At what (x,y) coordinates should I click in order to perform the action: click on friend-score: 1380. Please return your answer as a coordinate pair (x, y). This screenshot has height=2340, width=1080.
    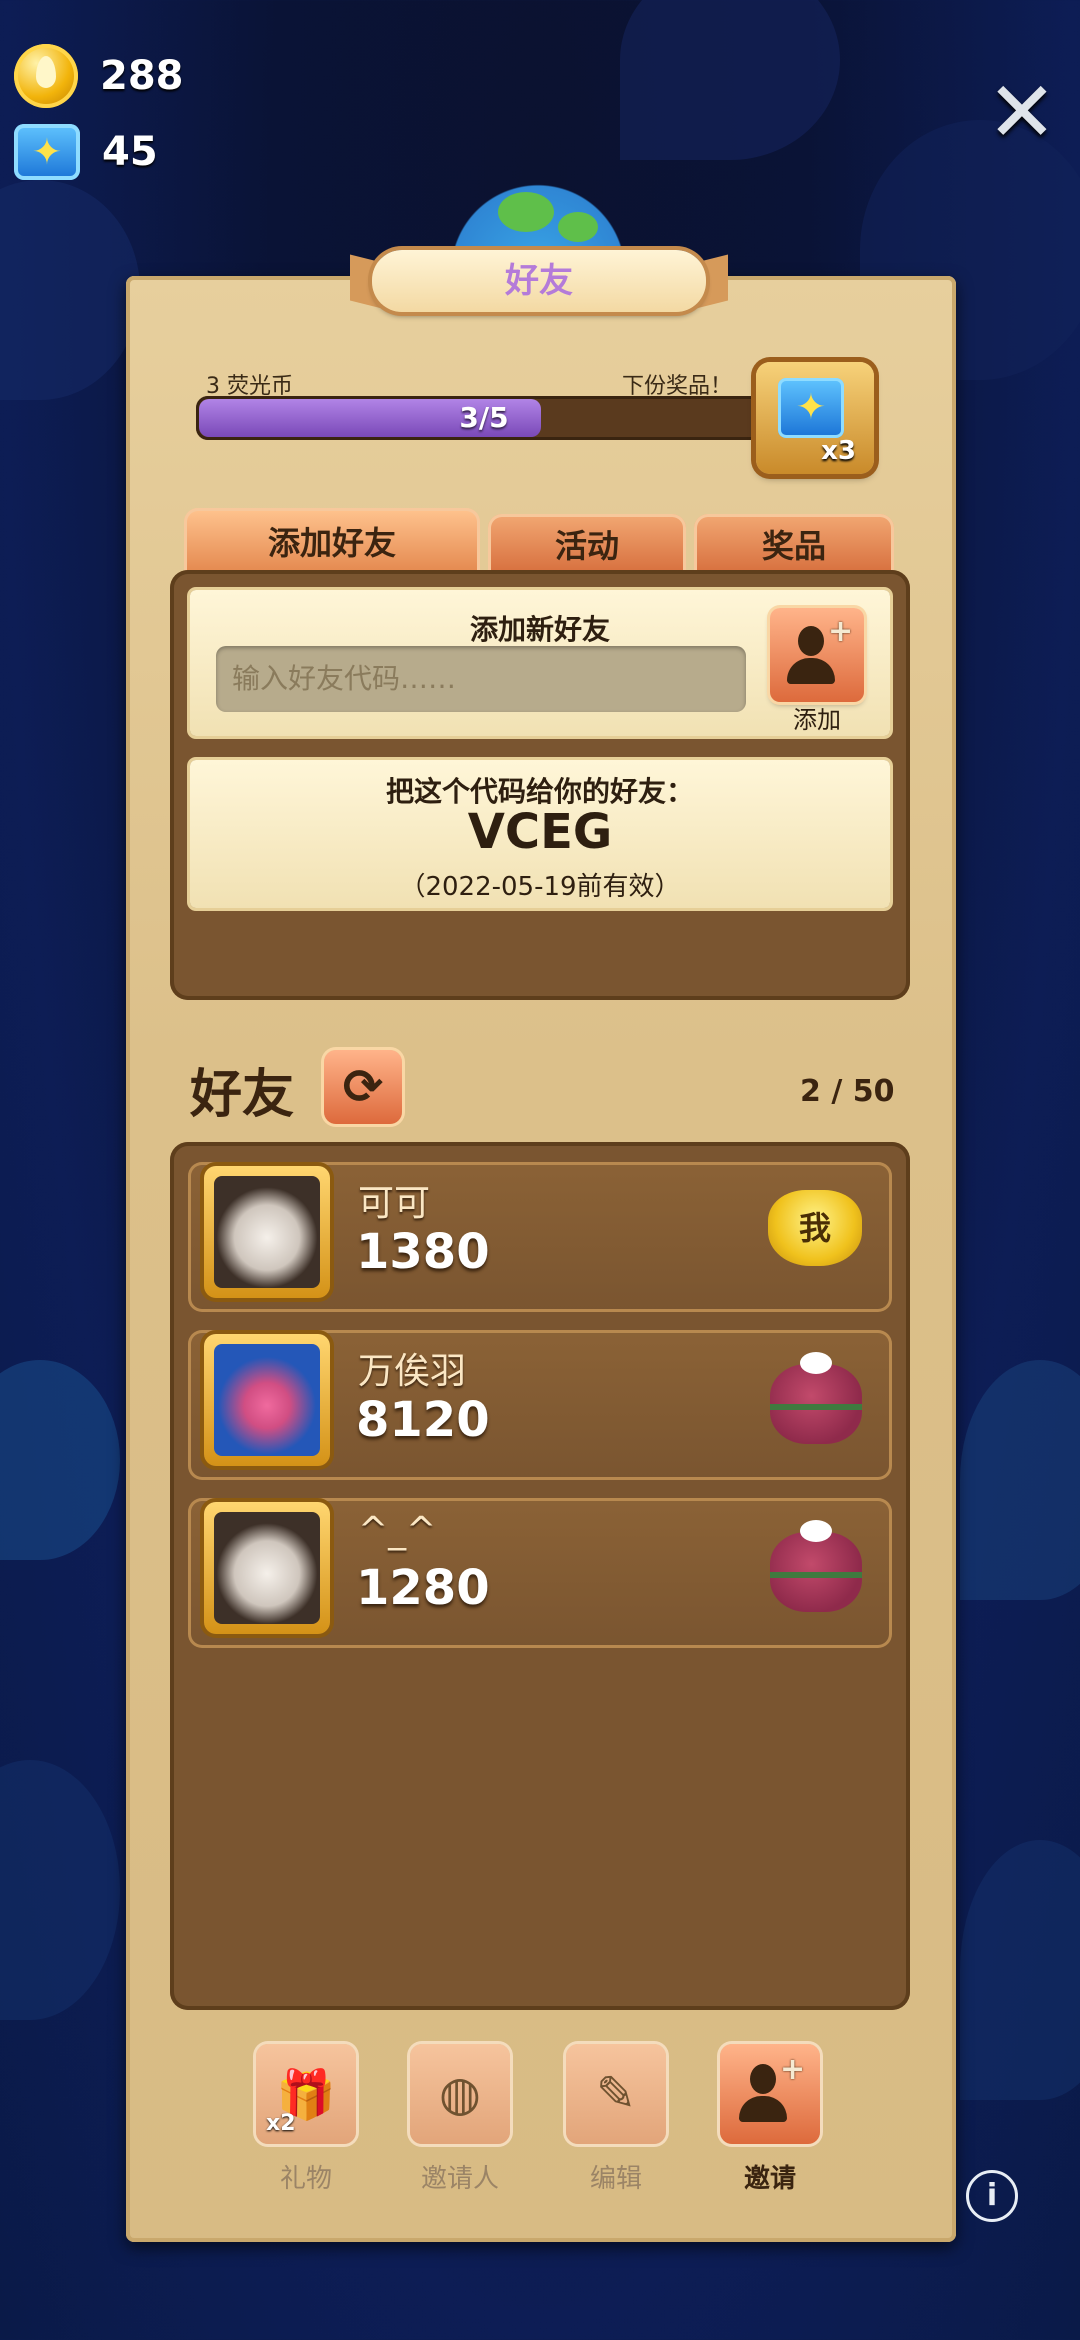
    Looking at the image, I should click on (423, 1252).